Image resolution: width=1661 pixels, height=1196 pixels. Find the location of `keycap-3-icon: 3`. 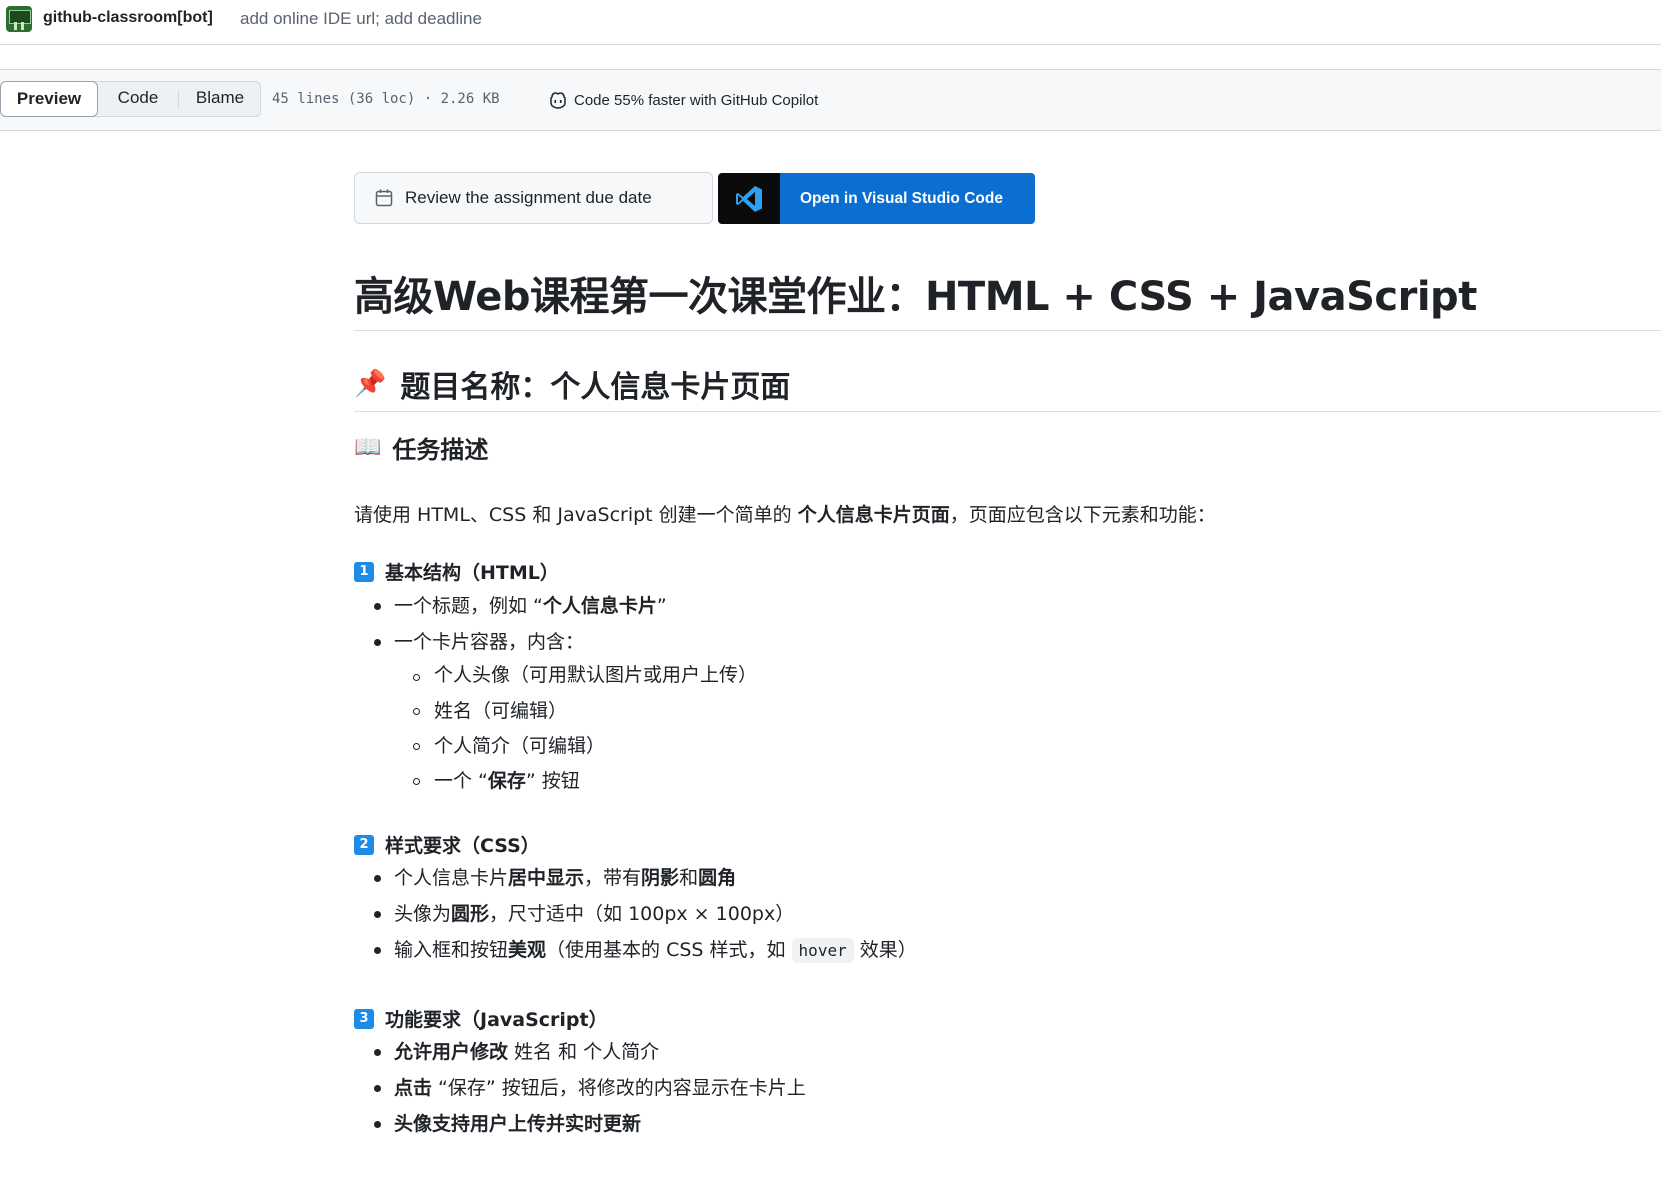

keycap-3-icon: 3 is located at coordinates (364, 1018).